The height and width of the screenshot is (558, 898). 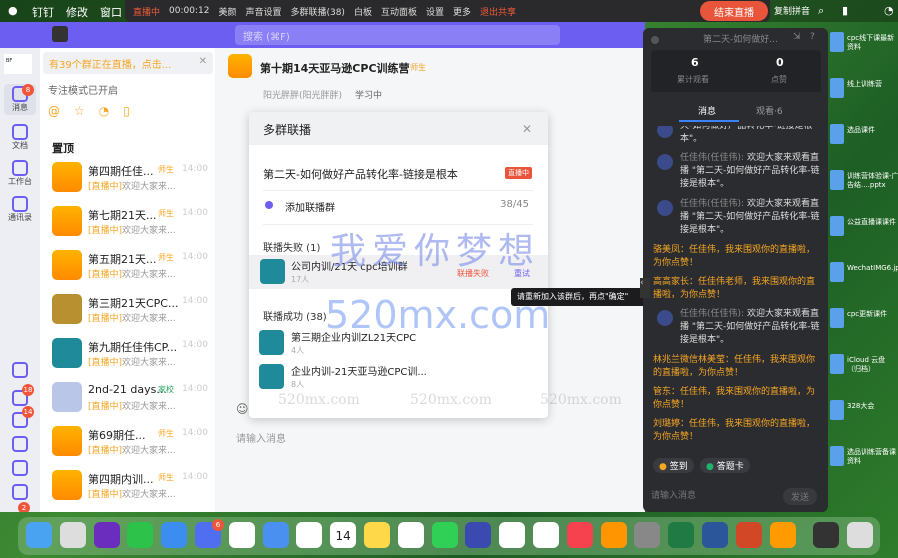 What do you see at coordinates (872, 314) in the screenshot?
I see `desktop-item: cpc更新课件` at bounding box center [872, 314].